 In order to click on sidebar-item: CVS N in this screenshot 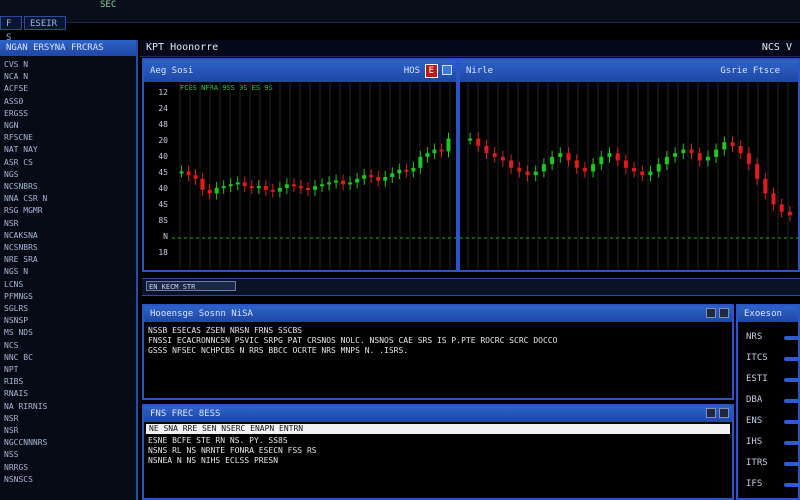, I will do `click(16, 64)`.